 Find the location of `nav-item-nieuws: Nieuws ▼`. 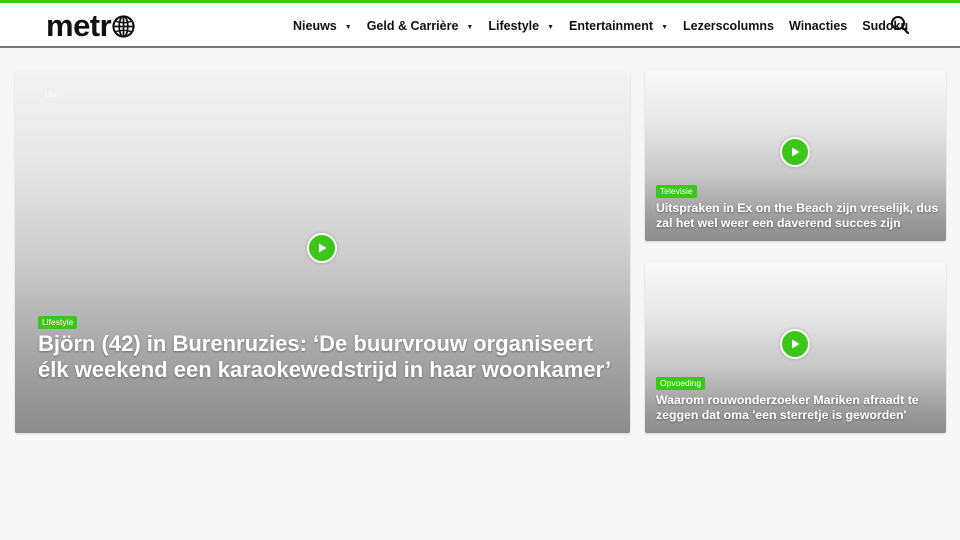

nav-item-nieuws: Nieuws ▼ is located at coordinates (322, 26).